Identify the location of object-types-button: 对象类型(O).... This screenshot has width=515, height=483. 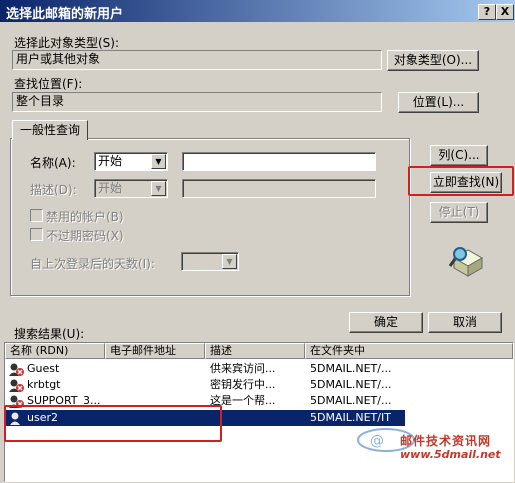
(433, 60).